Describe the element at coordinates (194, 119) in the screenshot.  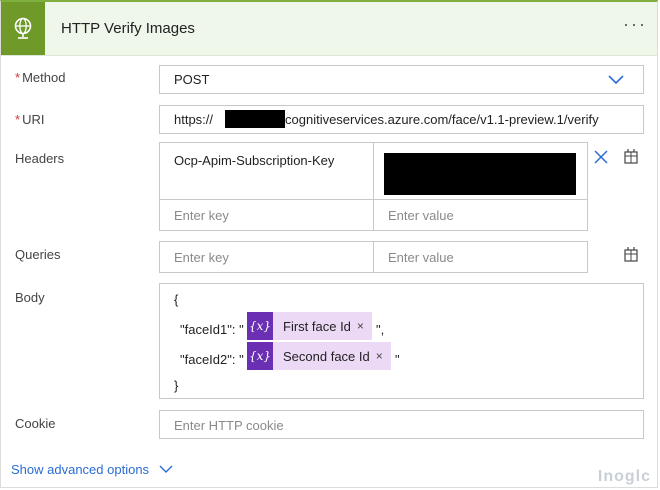
I see `uri-prefix: https://` at that location.